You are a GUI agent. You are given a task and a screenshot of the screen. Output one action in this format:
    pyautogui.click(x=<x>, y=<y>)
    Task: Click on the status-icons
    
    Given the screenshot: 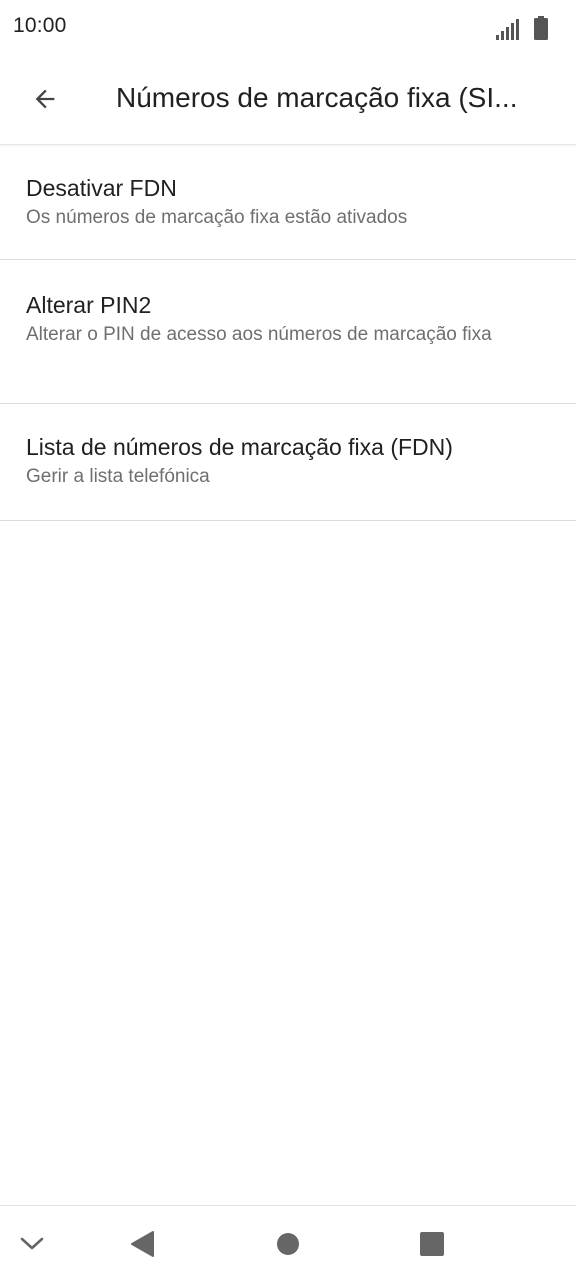 What is the action you would take?
    pyautogui.click(x=522, y=27)
    